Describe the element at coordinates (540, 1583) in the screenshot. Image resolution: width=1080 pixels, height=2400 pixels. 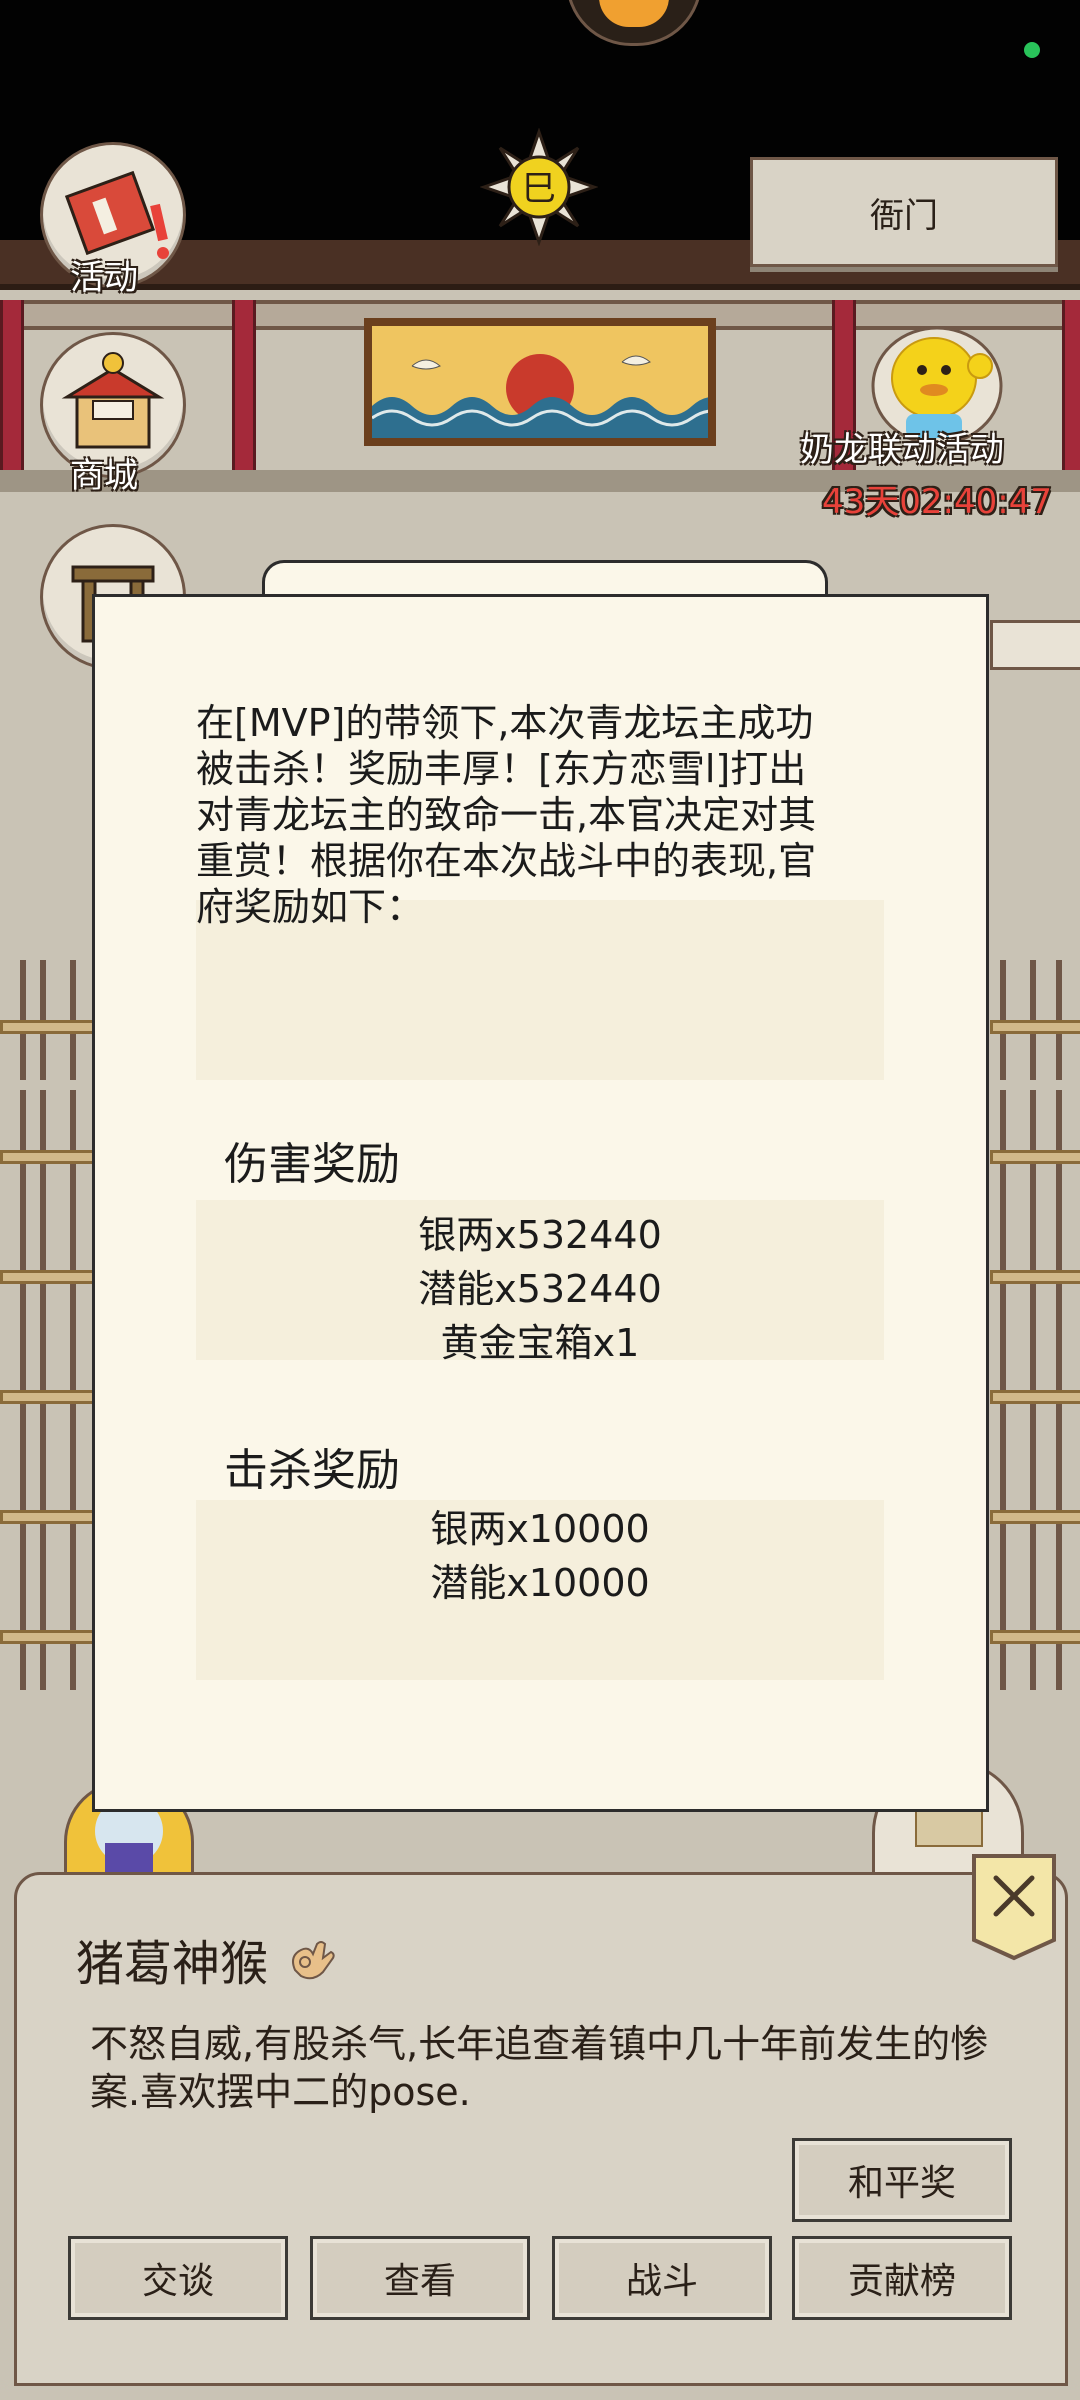
I see `kill-reward-item: 潜能x10000` at that location.